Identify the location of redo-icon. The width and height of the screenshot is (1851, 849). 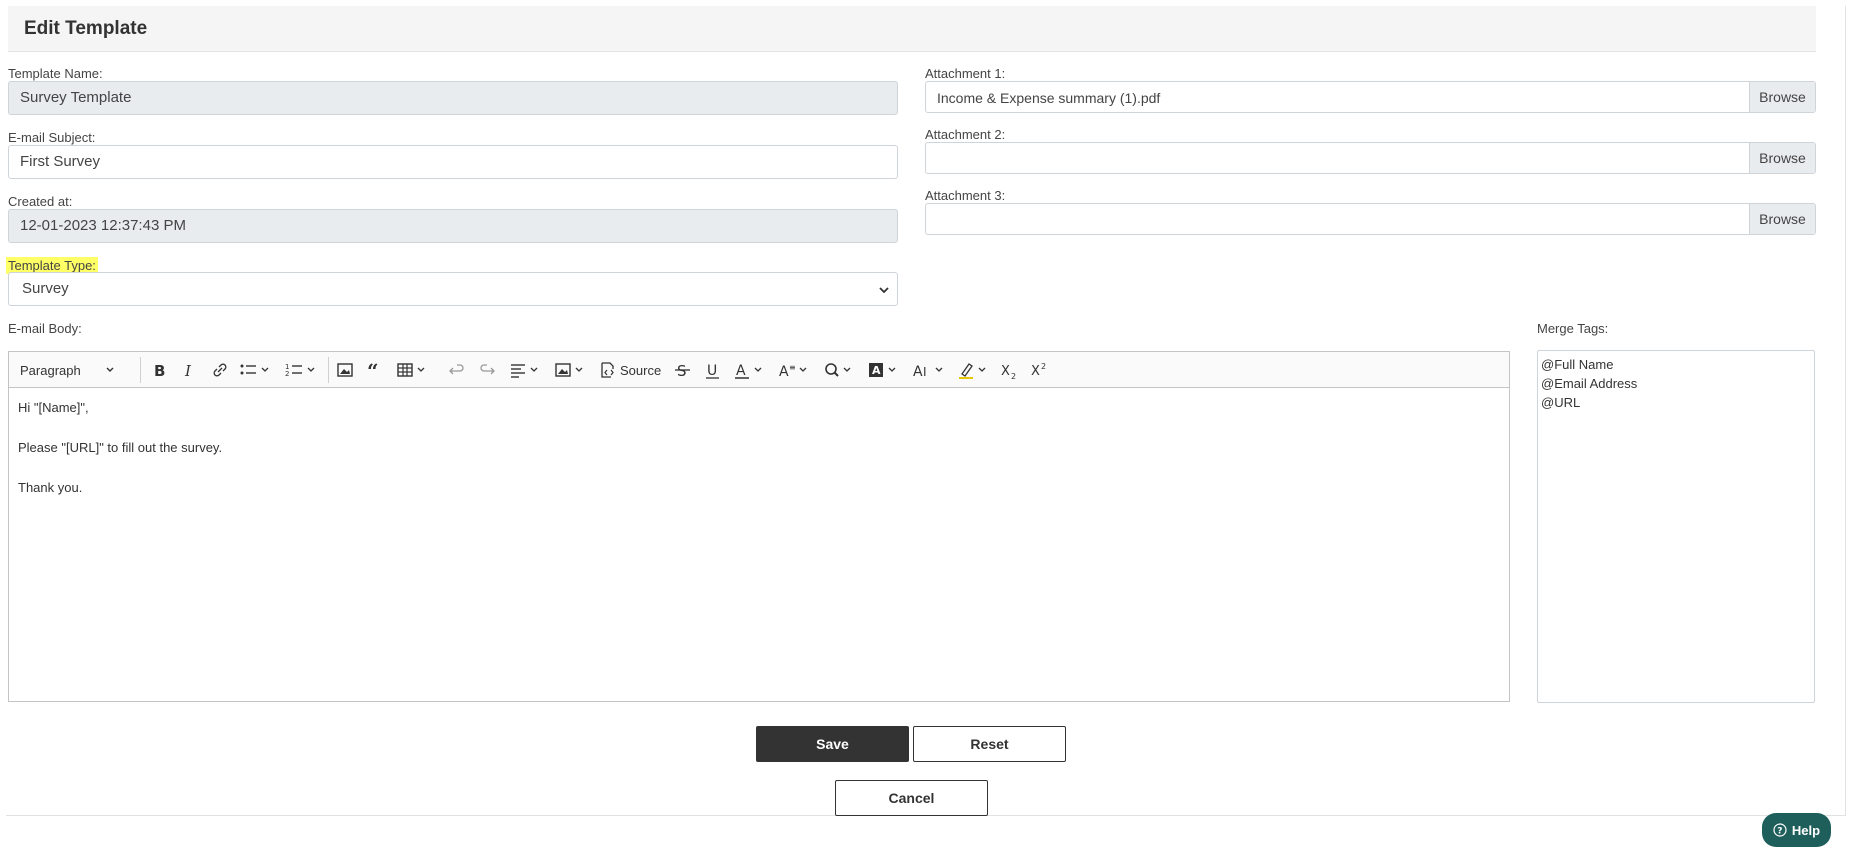
(487, 369).